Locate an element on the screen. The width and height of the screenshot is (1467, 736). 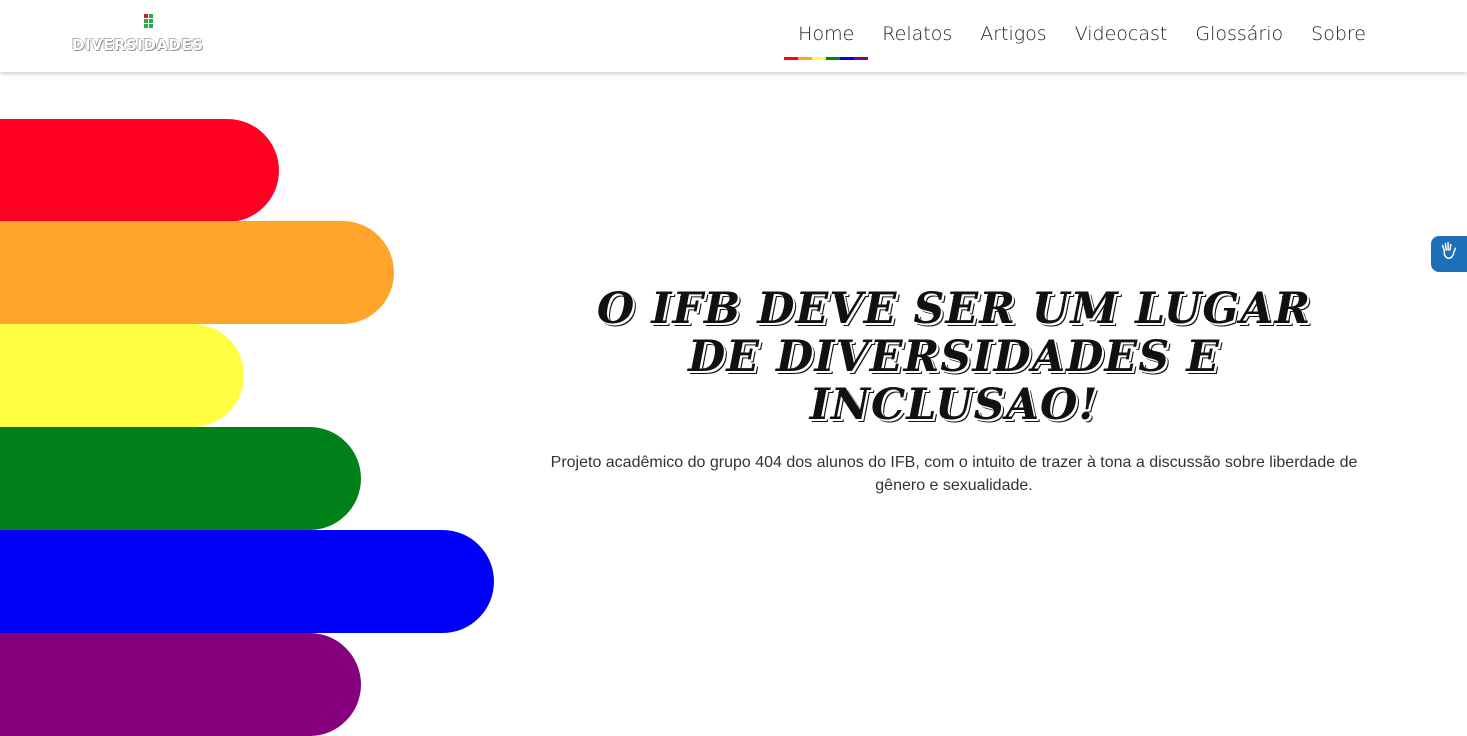
nav-item-glossario: Glossário is located at coordinates (1239, 40).